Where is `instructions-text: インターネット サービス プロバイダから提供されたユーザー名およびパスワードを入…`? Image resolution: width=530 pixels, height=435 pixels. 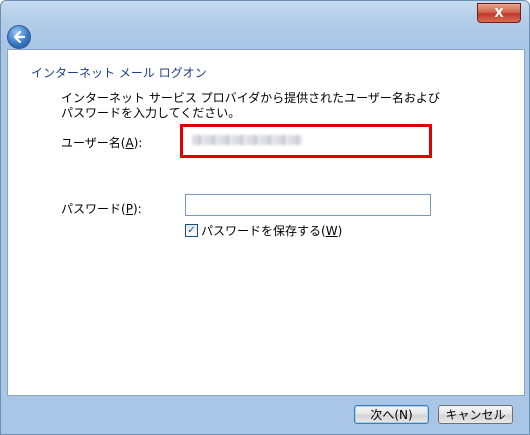
instructions-text: インターネット サービス プロバイダから提供されたユーザー名およびパスワードを入… is located at coordinates (250, 105).